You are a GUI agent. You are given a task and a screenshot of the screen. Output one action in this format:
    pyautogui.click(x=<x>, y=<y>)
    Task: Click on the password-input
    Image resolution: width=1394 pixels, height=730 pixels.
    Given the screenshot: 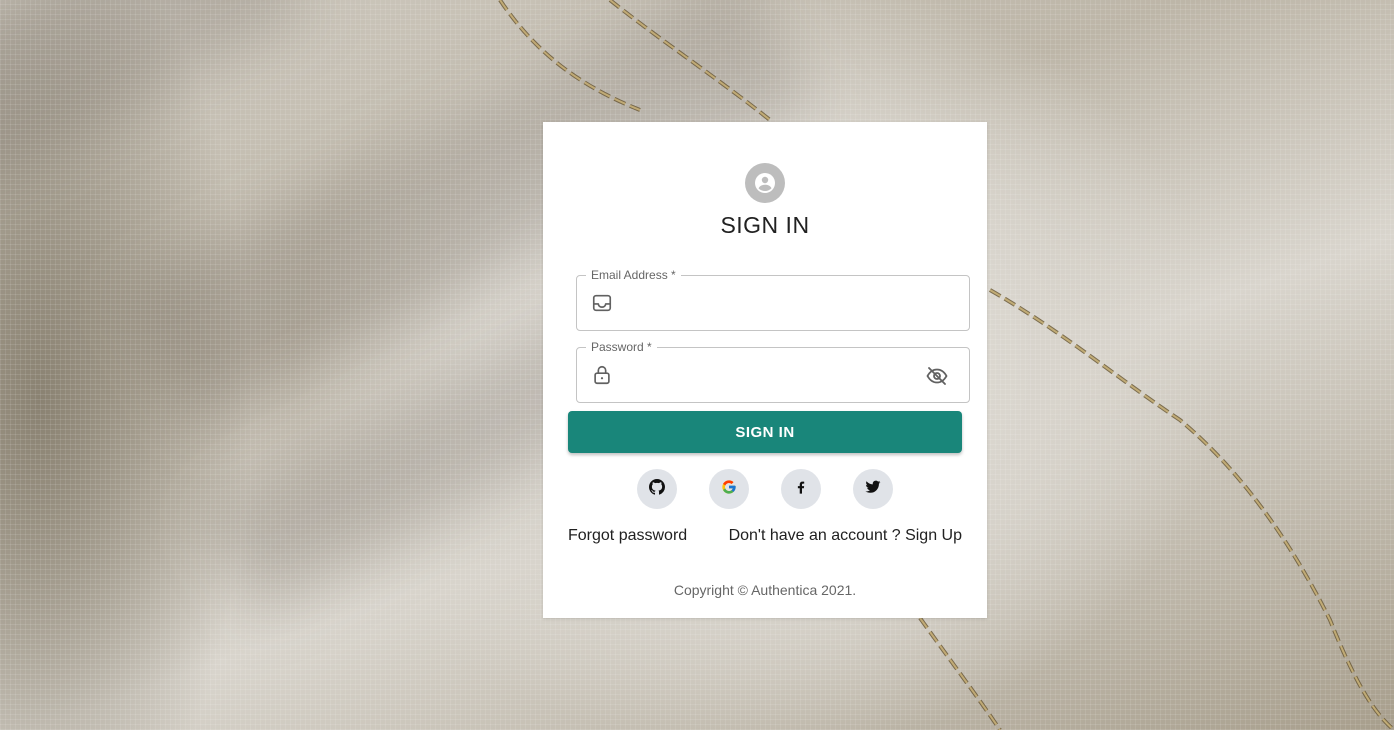 What is the action you would take?
    pyautogui.click(x=771, y=375)
    